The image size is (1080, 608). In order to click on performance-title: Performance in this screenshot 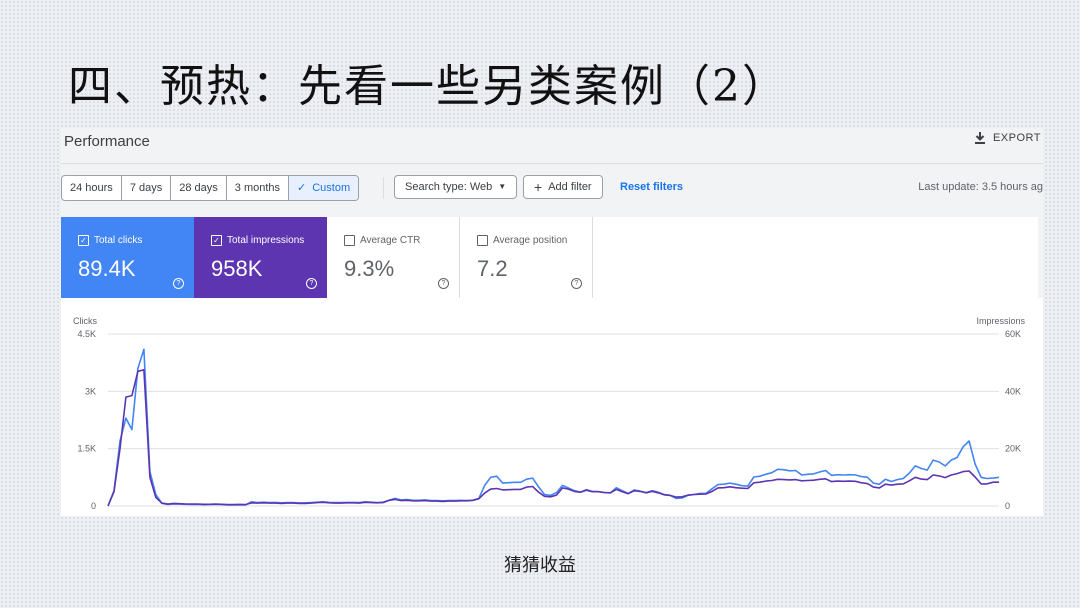, I will do `click(107, 141)`.